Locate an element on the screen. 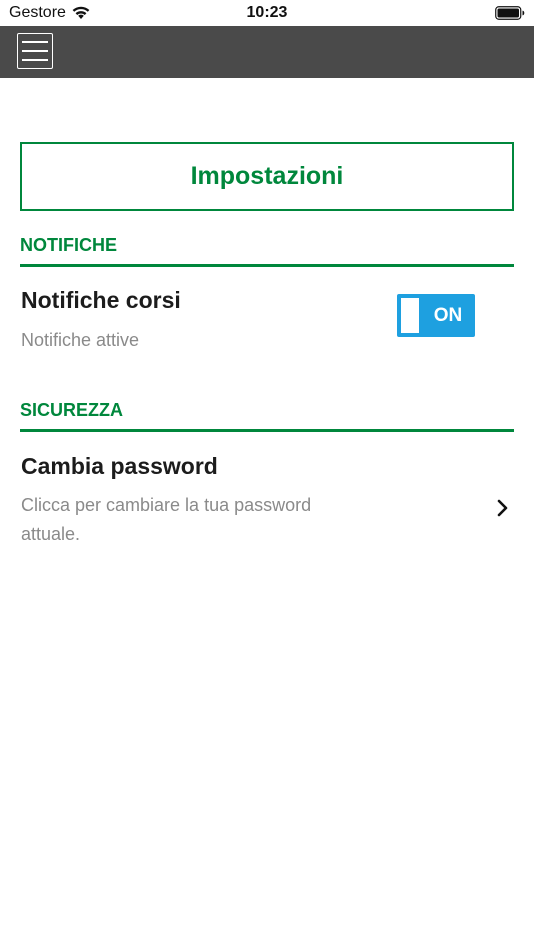 The image size is (534, 950). notifications-toggle: ON is located at coordinates (436, 315).